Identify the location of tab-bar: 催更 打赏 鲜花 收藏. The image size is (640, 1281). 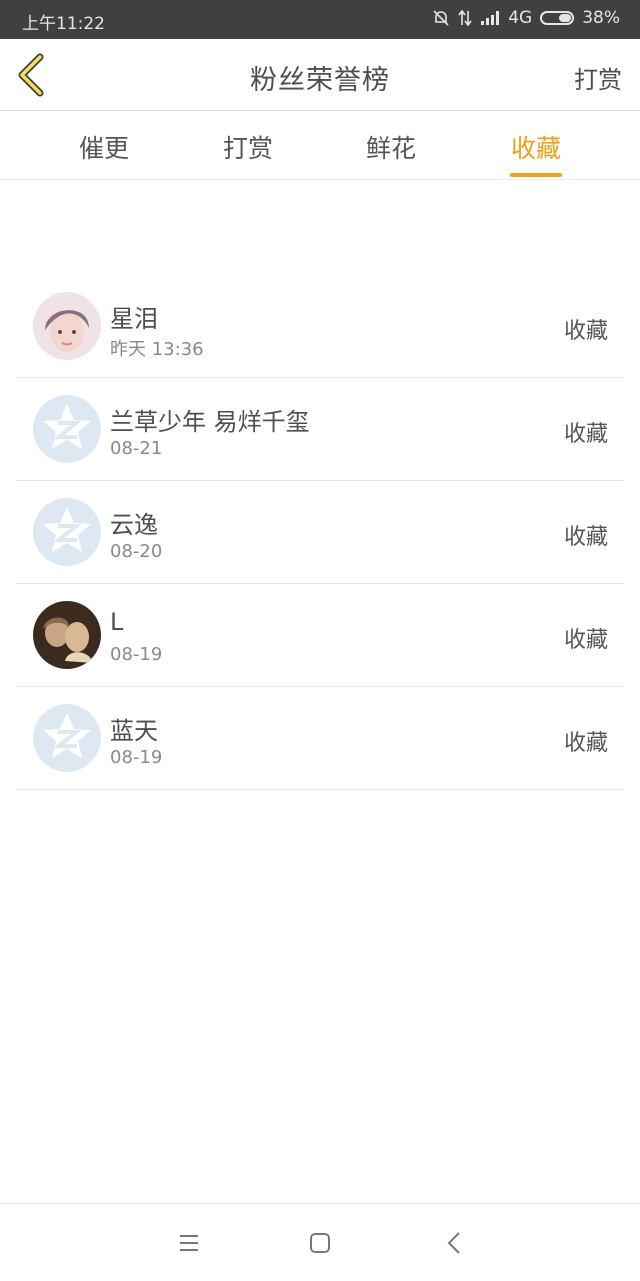
(320, 145).